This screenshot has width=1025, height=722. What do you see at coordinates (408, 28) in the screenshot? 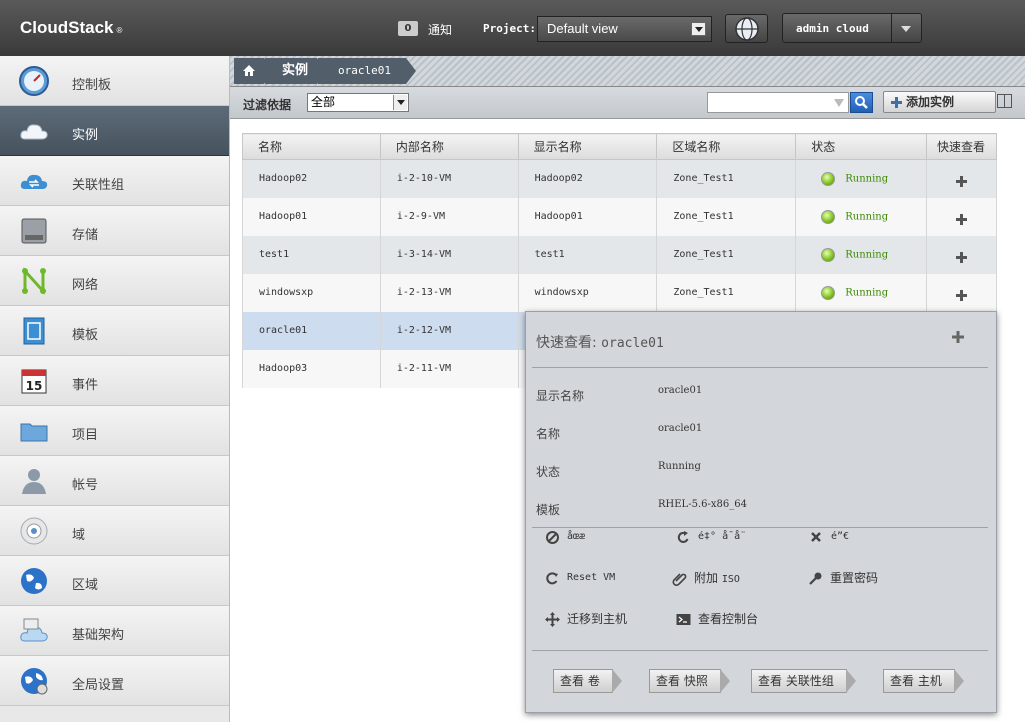
I see `notification-count-badge: 0` at bounding box center [408, 28].